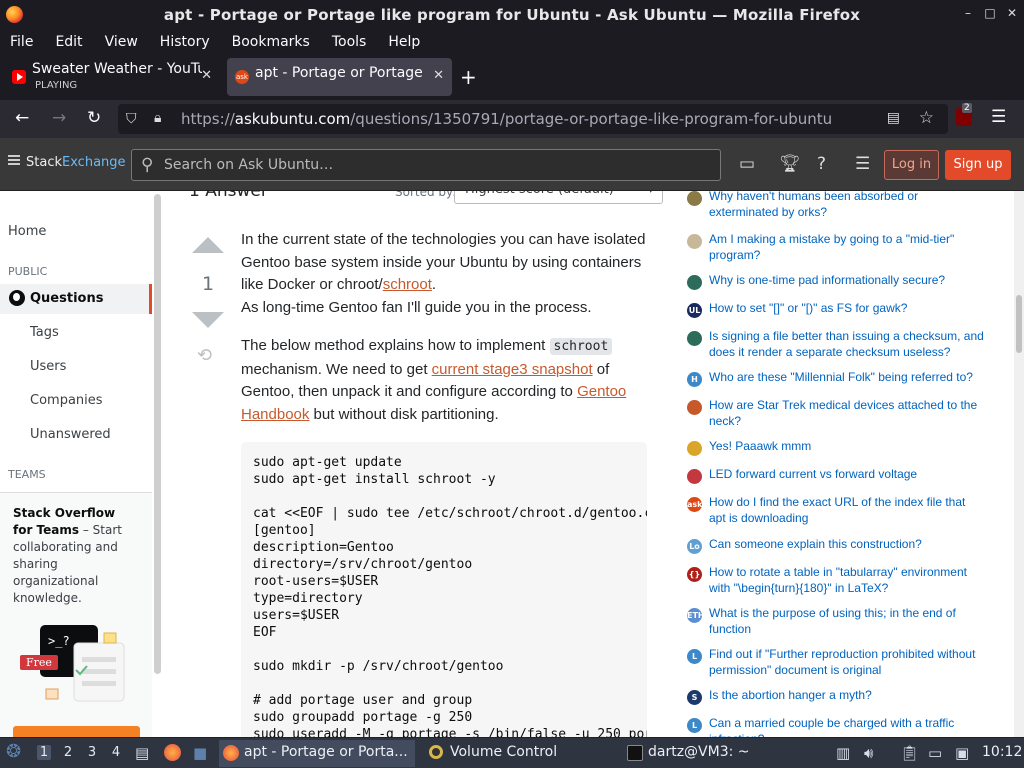  I want to click on minimize-button: –, so click(968, 13).